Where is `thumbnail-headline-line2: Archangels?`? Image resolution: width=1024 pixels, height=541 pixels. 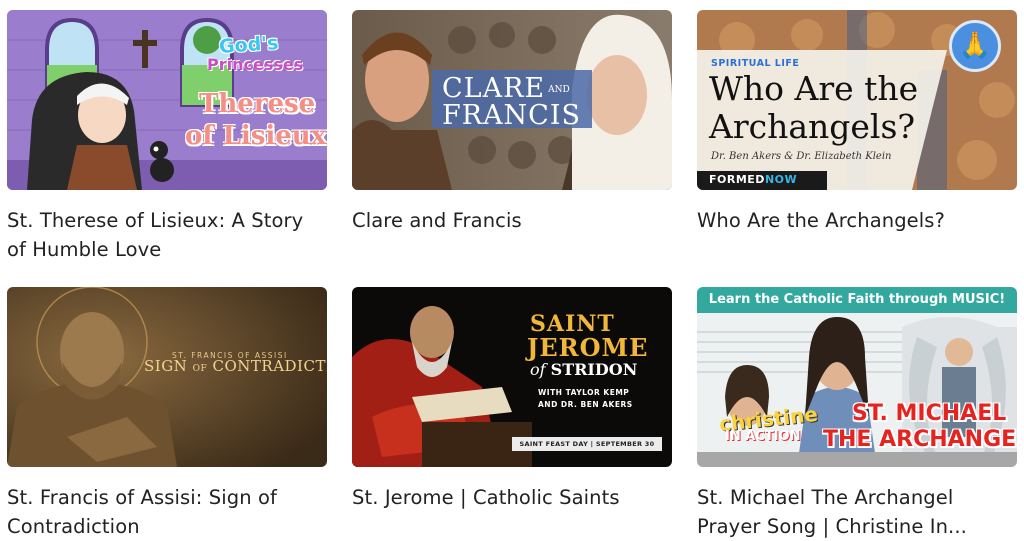 thumbnail-headline-line2: Archangels? is located at coordinates (812, 126).